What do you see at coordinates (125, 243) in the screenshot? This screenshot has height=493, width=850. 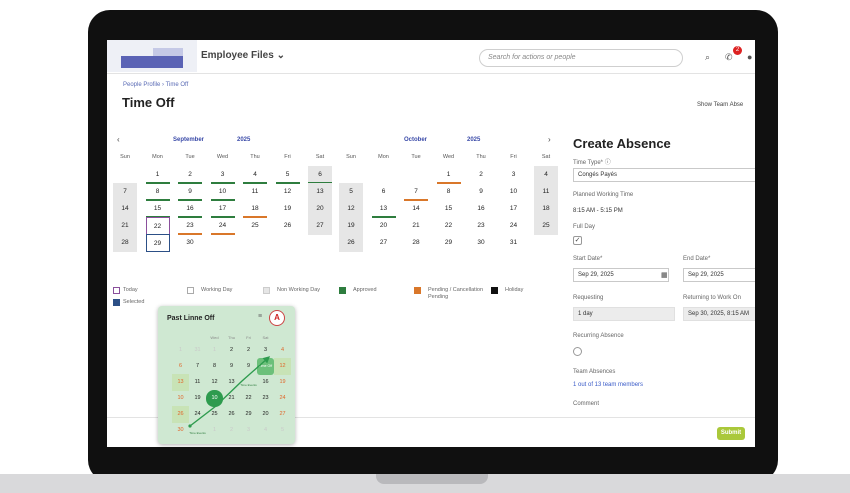 I see `calendar-day: 28` at bounding box center [125, 243].